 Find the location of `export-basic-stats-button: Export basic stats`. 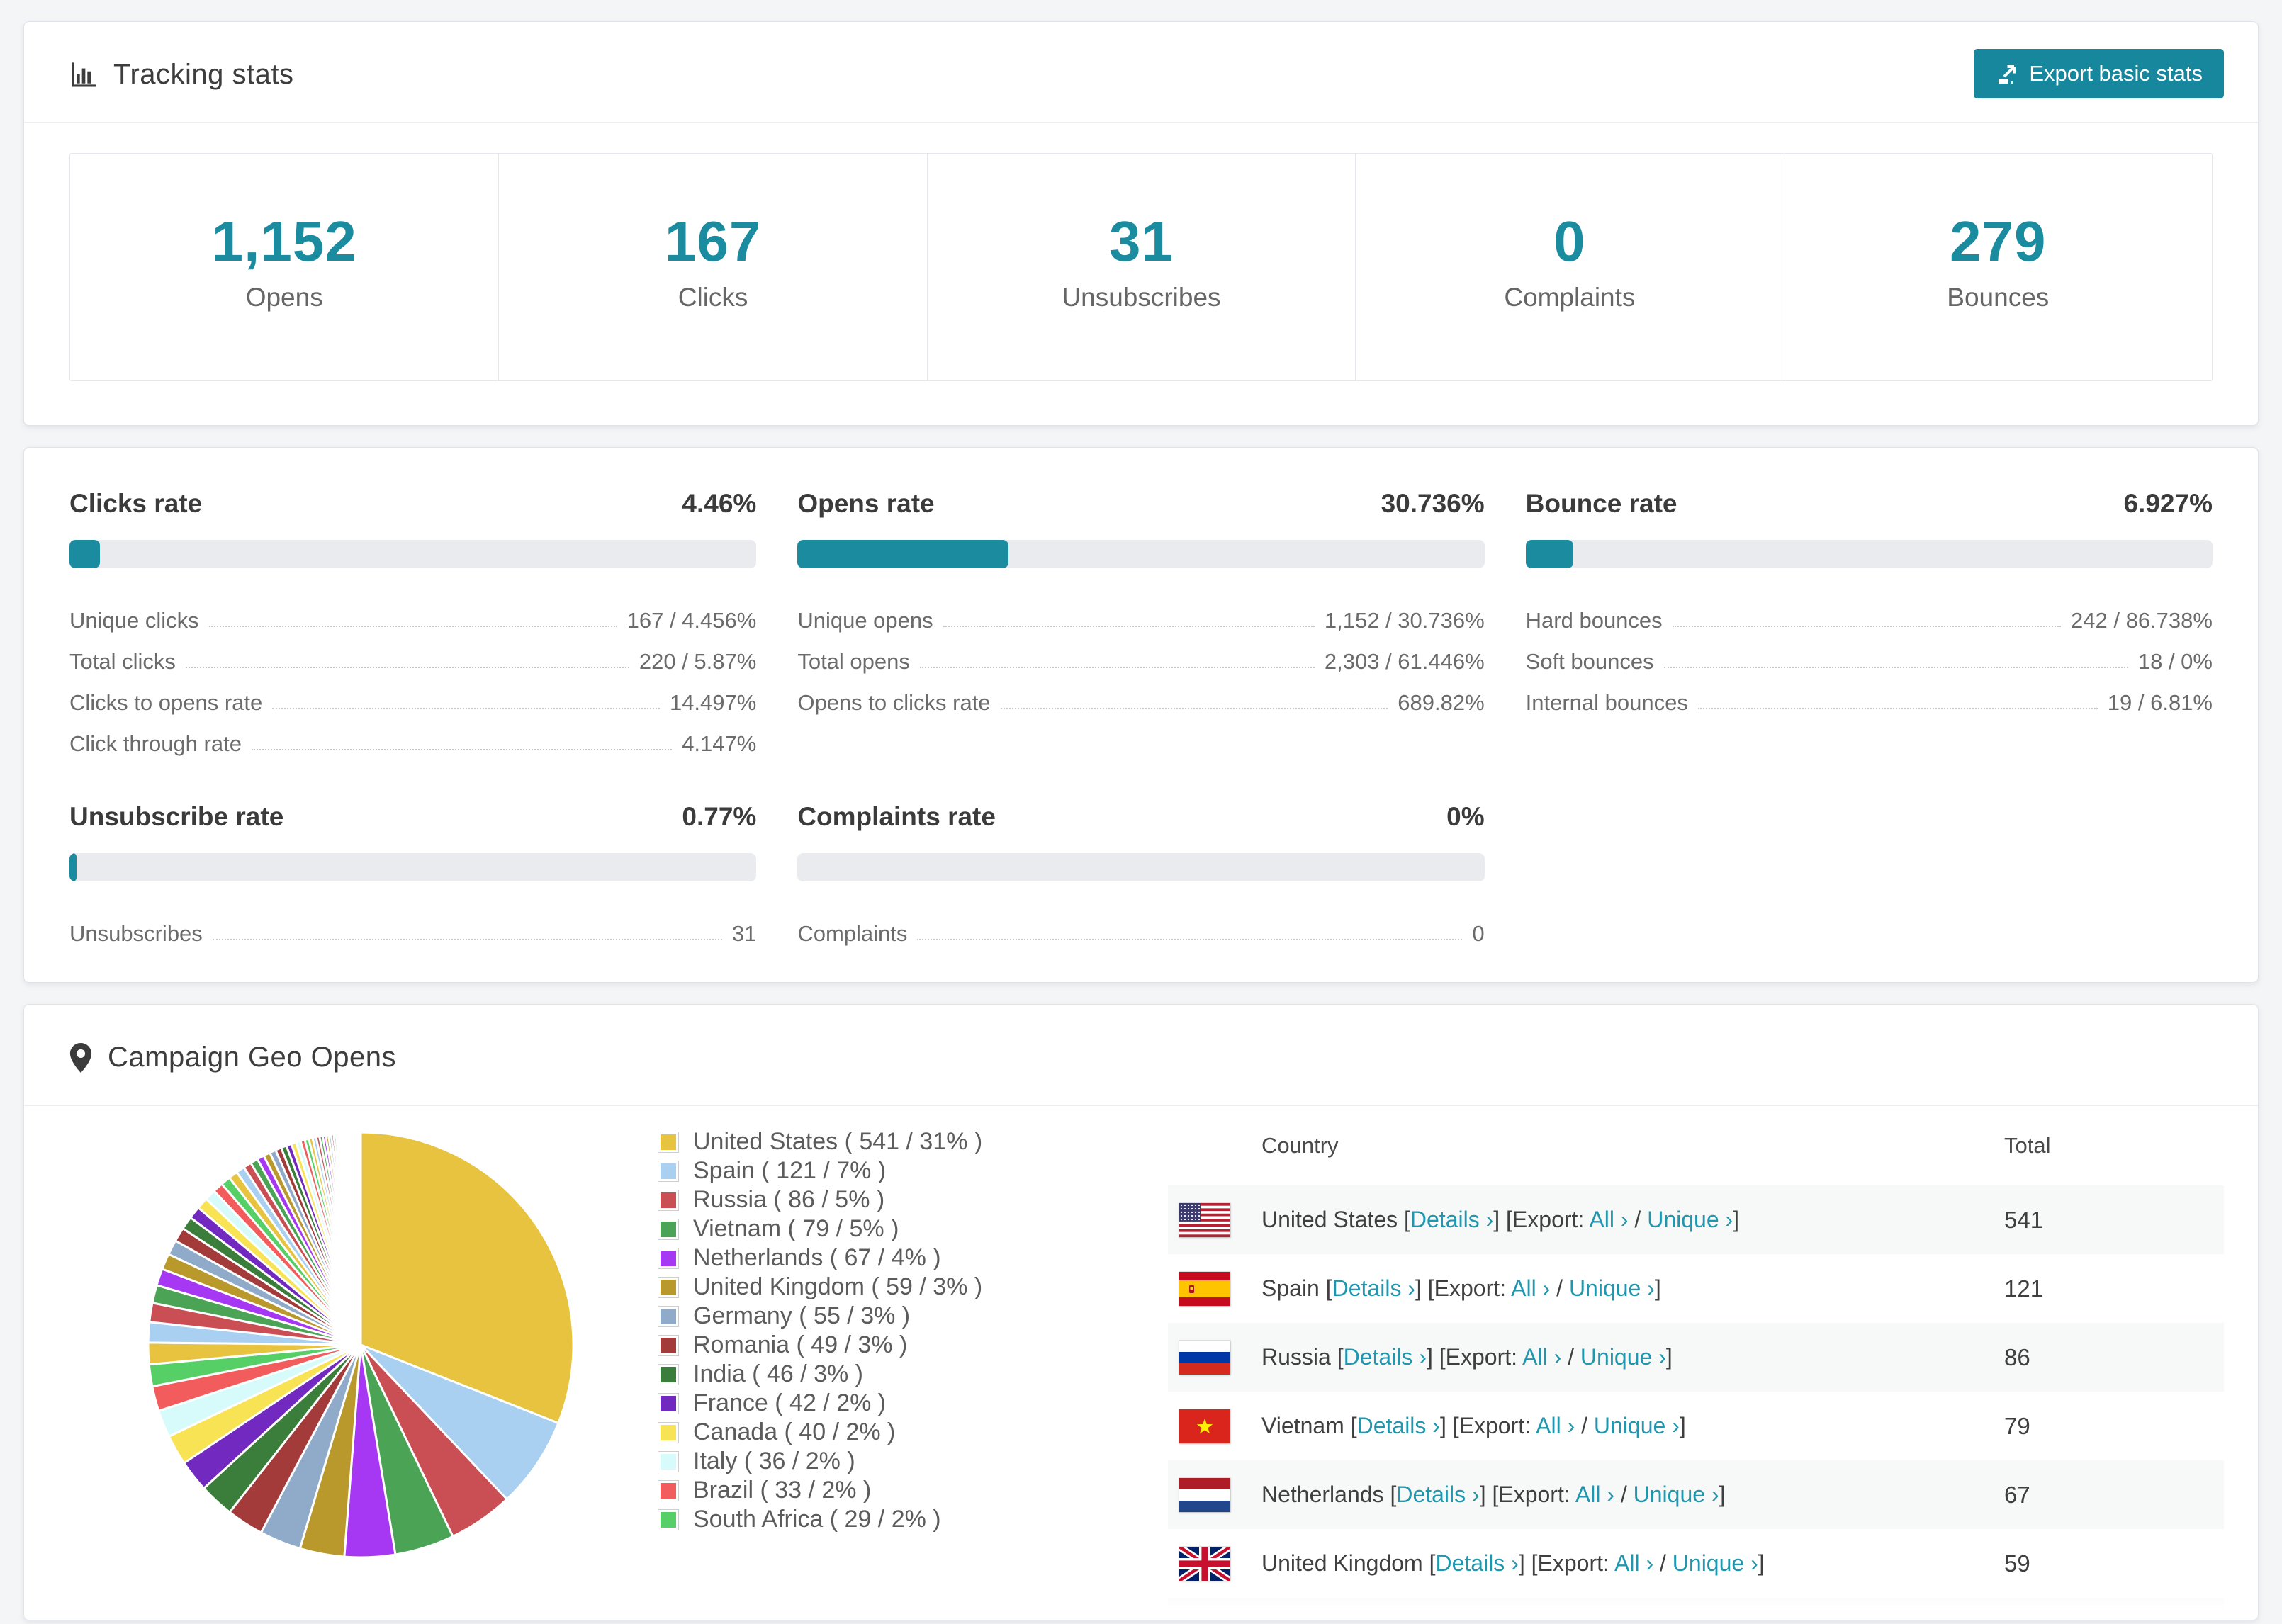

export-basic-stats-button: Export basic stats is located at coordinates (2099, 74).